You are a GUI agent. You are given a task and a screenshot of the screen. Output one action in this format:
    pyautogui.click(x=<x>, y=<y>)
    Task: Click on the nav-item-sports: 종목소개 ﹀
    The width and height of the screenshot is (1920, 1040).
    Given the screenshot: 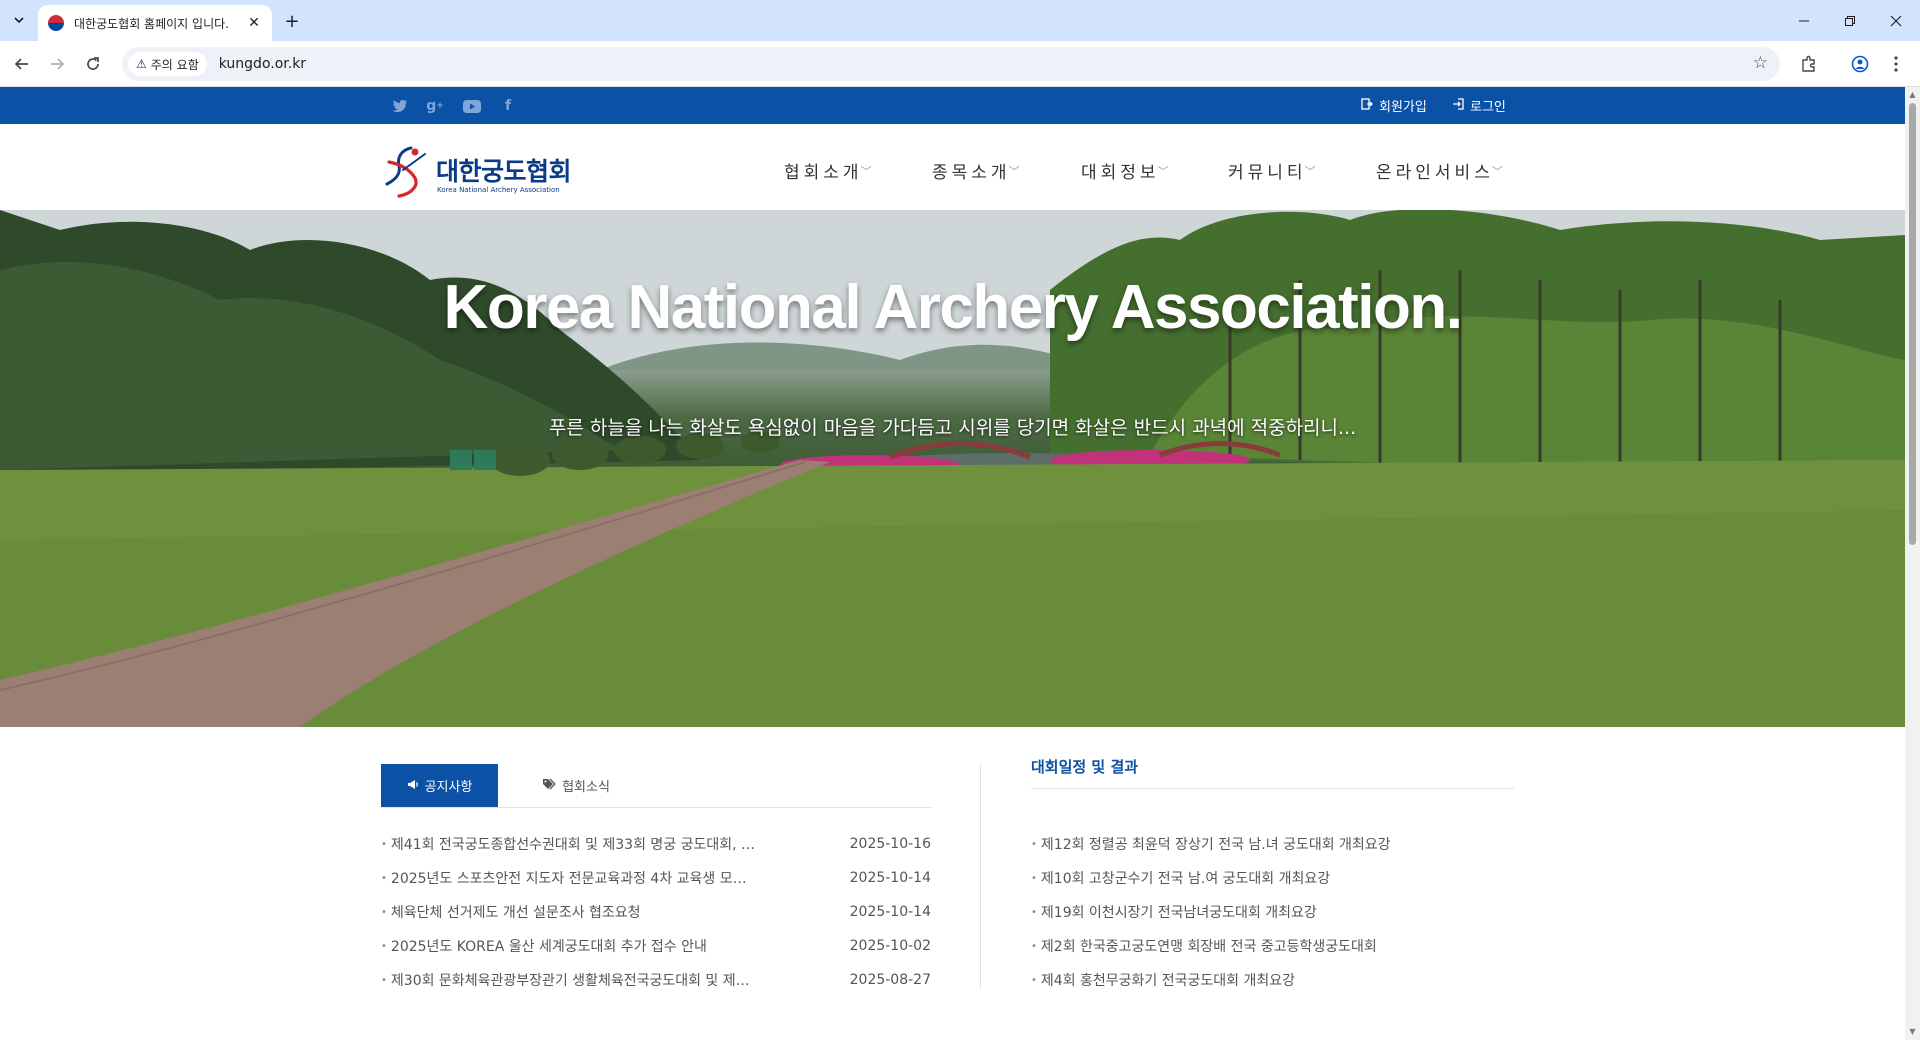 What is the action you would take?
    pyautogui.click(x=976, y=170)
    